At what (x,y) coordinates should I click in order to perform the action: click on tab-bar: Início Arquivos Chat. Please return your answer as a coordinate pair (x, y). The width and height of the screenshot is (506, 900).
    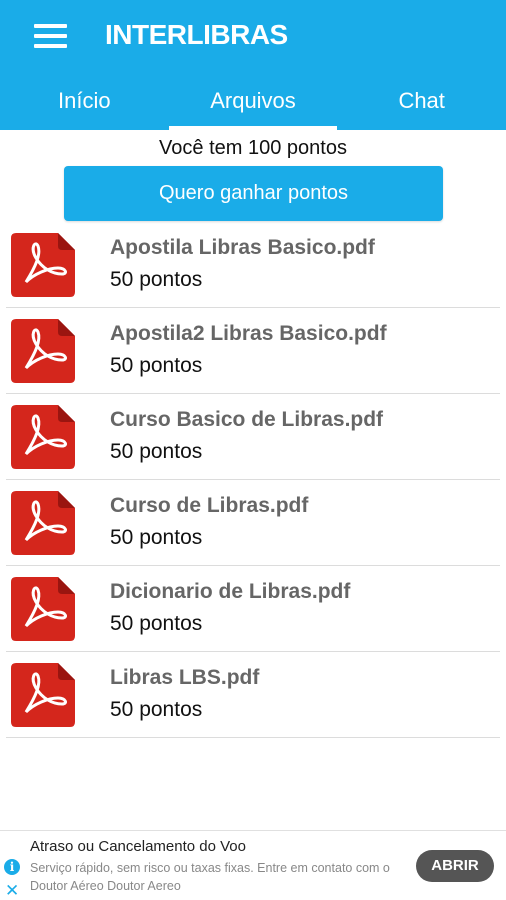
    Looking at the image, I should click on (253, 101).